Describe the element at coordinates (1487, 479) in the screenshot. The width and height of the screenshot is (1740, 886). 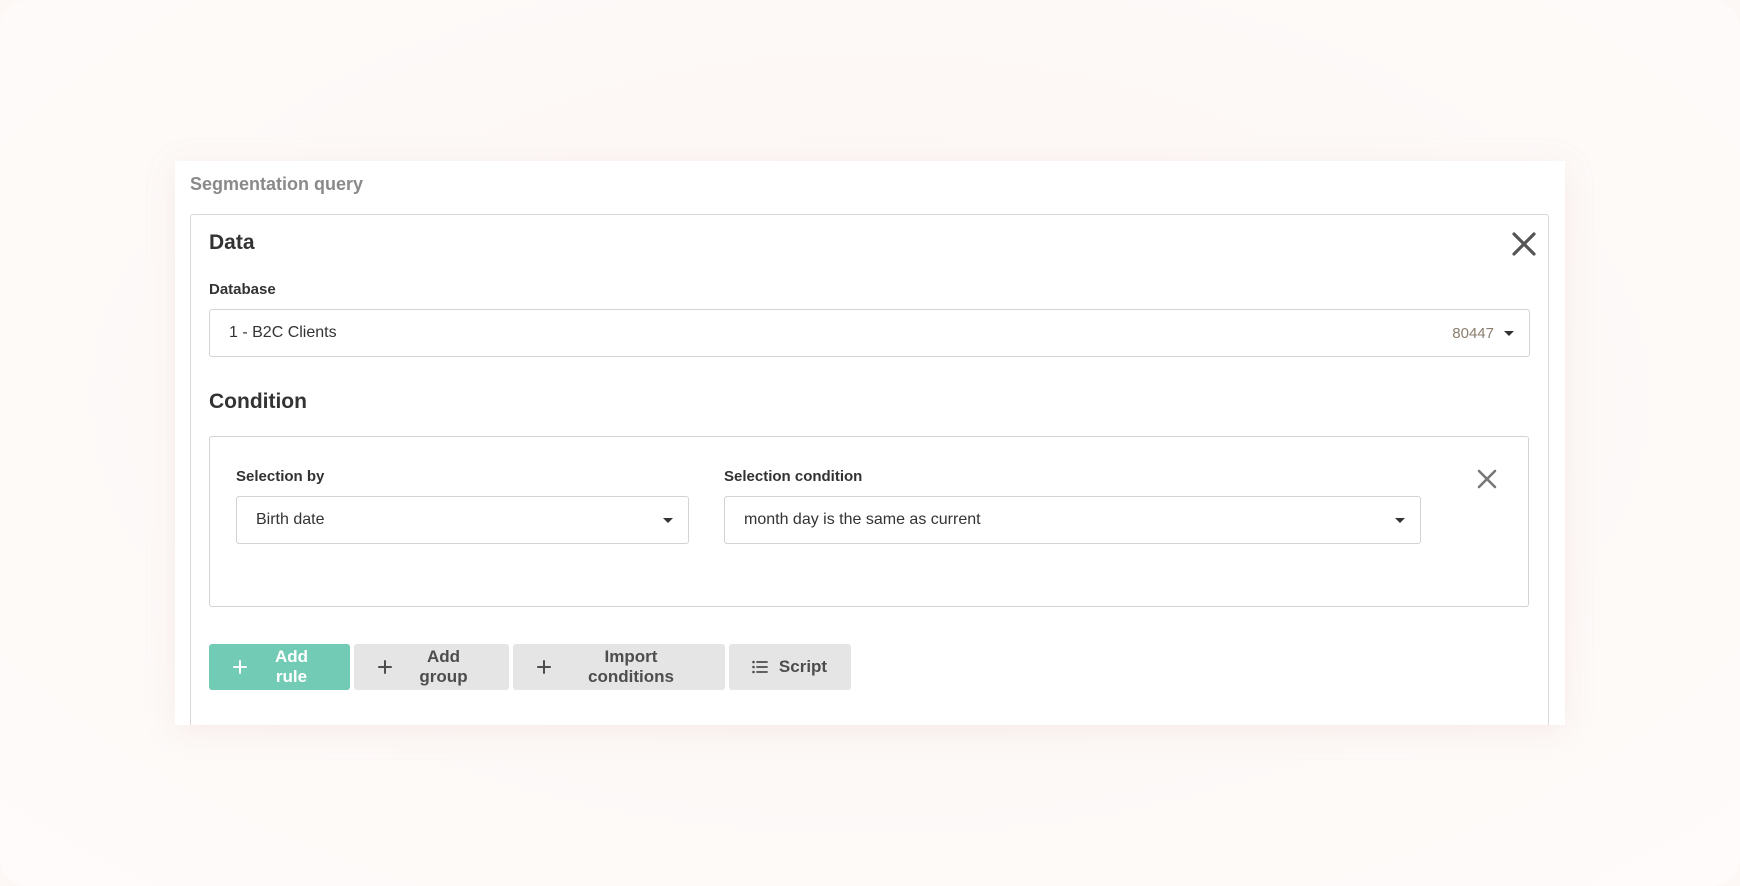
I see `remove-rule-icon` at that location.